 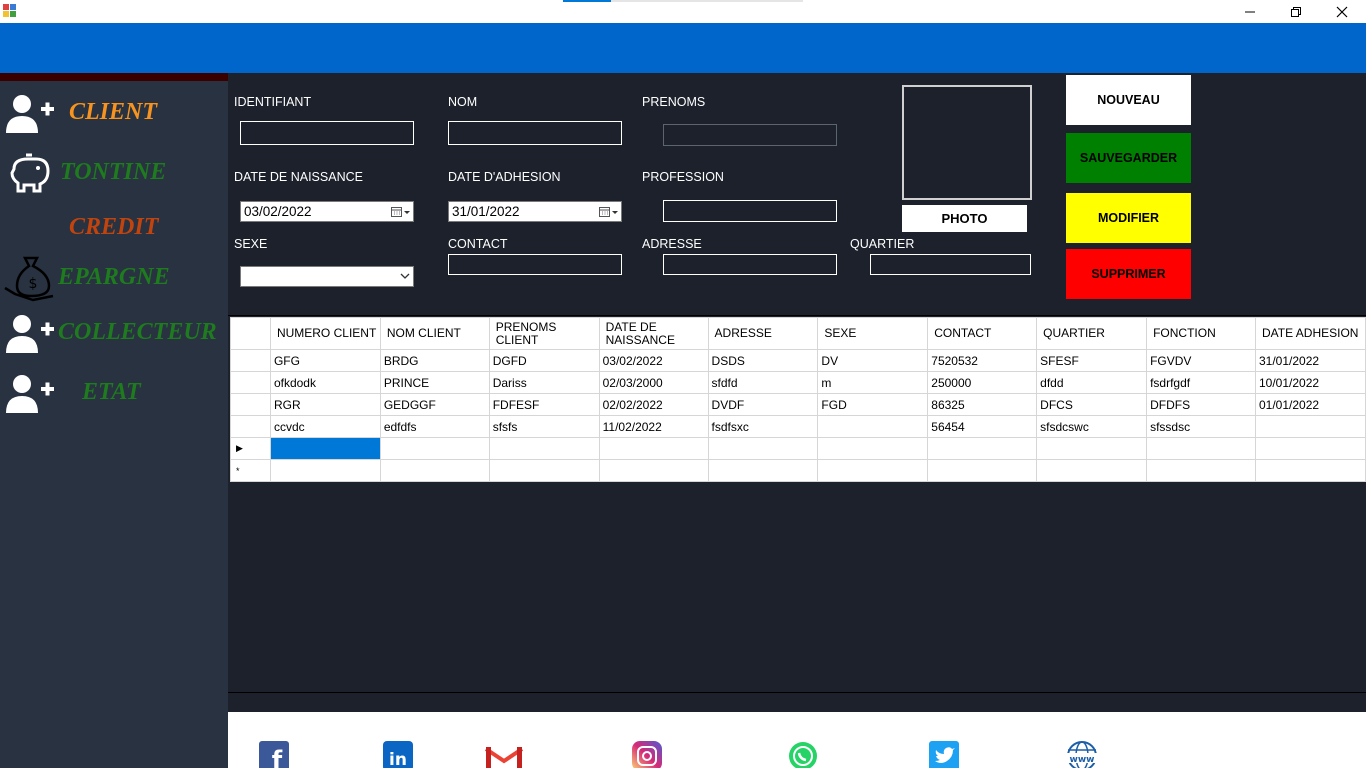 I want to click on nouveau-button: NOUVEAU, so click(x=1128, y=100).